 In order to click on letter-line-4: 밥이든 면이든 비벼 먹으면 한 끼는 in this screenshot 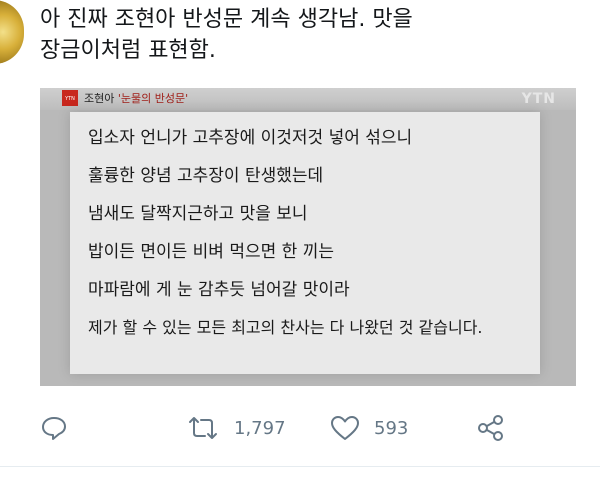, I will do `click(211, 252)`.